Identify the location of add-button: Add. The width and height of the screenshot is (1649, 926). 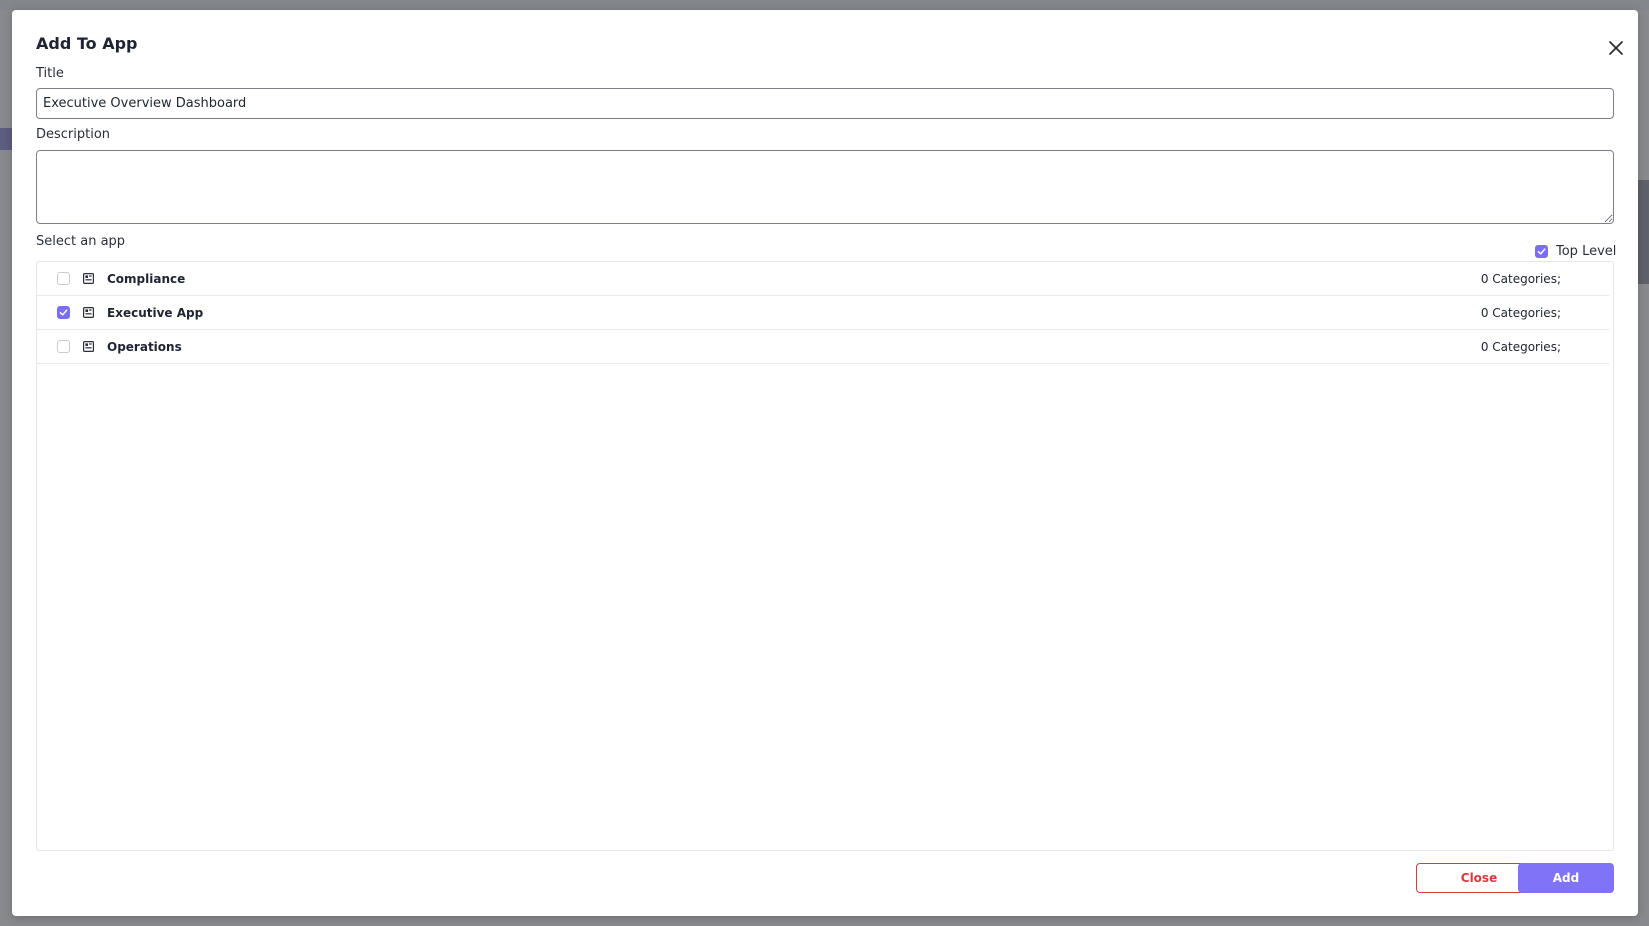
(1566, 878).